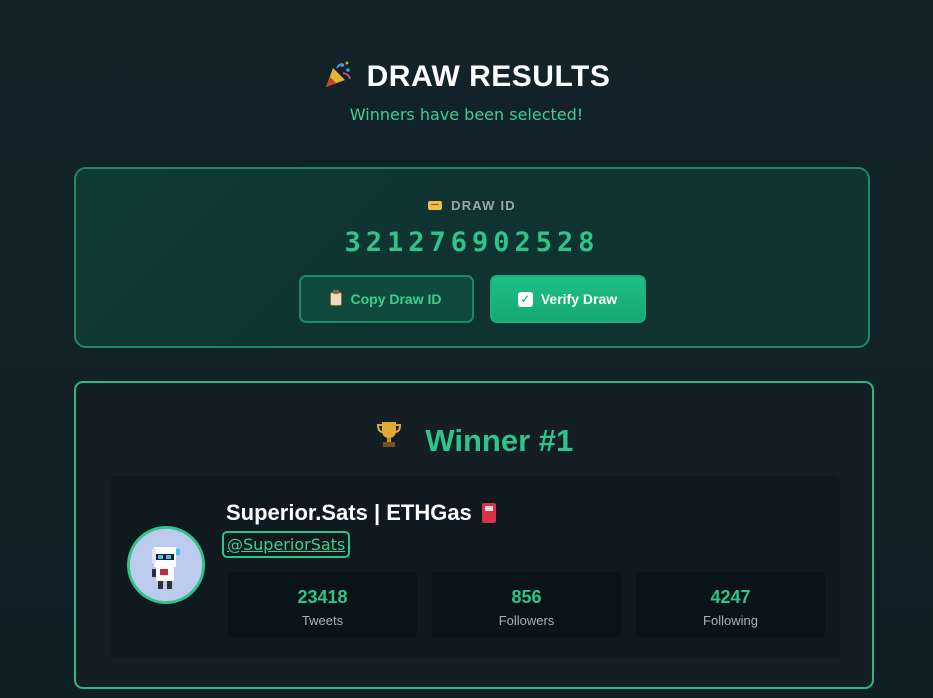 The width and height of the screenshot is (933, 698). I want to click on winner-handle-link: @SuperiorSats, so click(286, 544).